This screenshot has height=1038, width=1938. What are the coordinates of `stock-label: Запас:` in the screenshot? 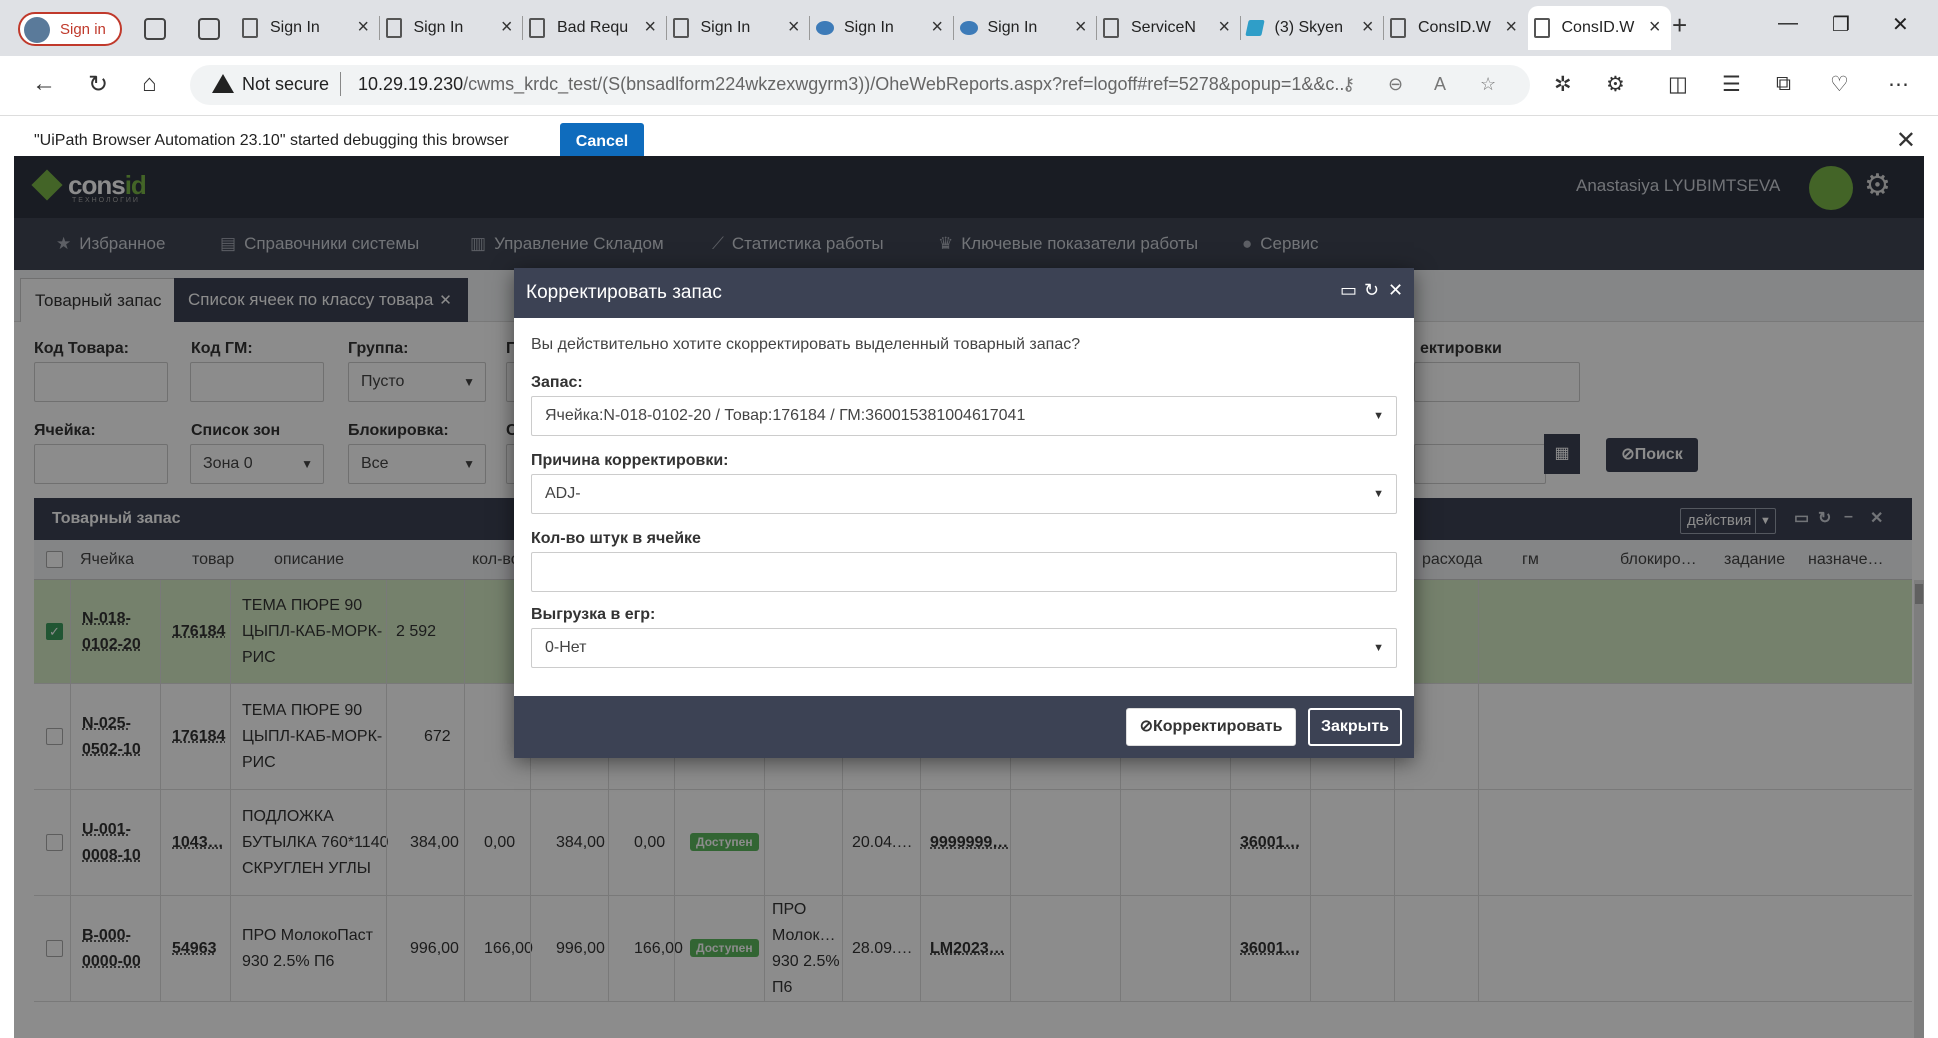 It's located at (557, 382).